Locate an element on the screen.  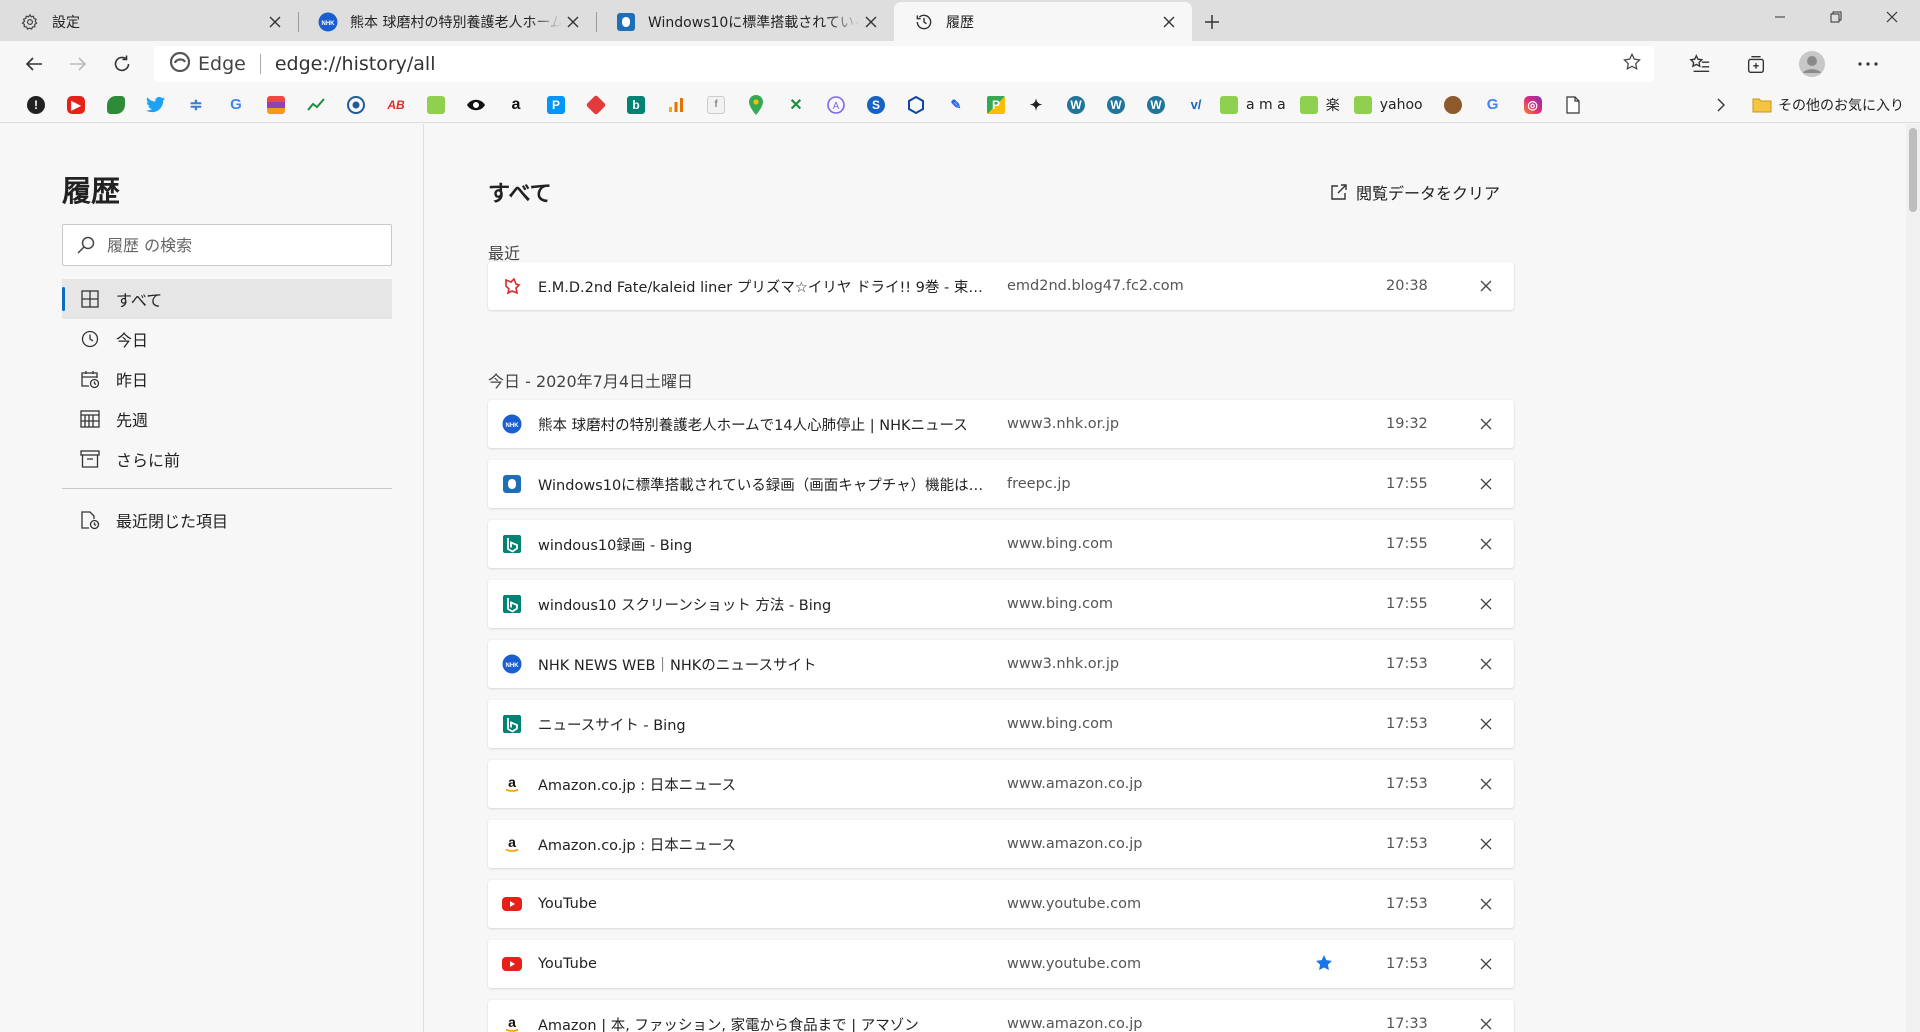
fav-1password-icon: ! is located at coordinates (36, 105).